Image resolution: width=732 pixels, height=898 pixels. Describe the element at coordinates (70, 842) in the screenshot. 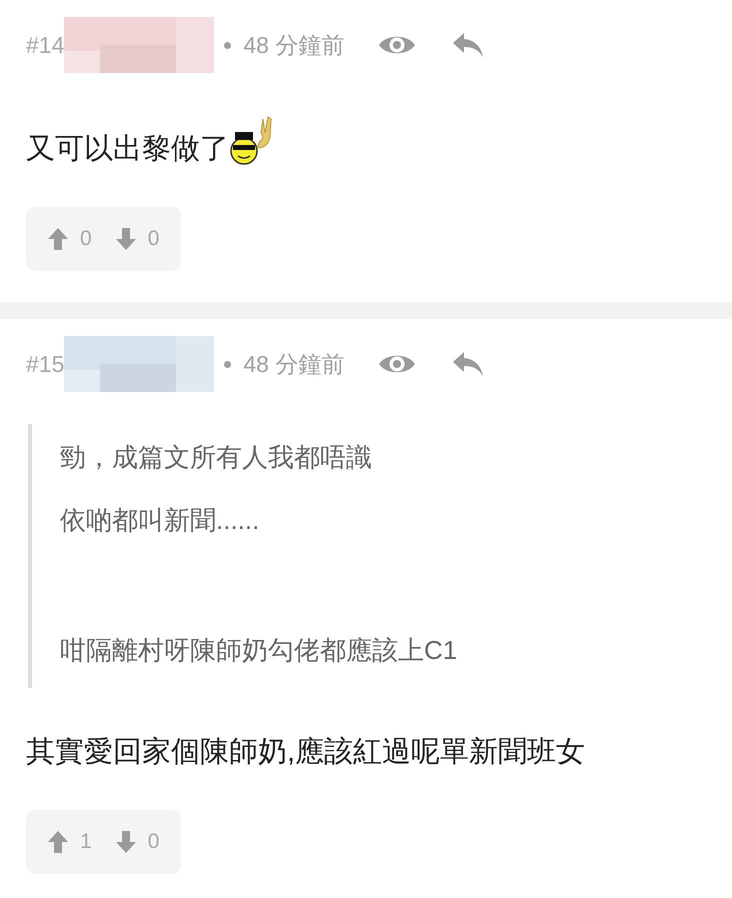

I see `upvote-button: 1` at that location.